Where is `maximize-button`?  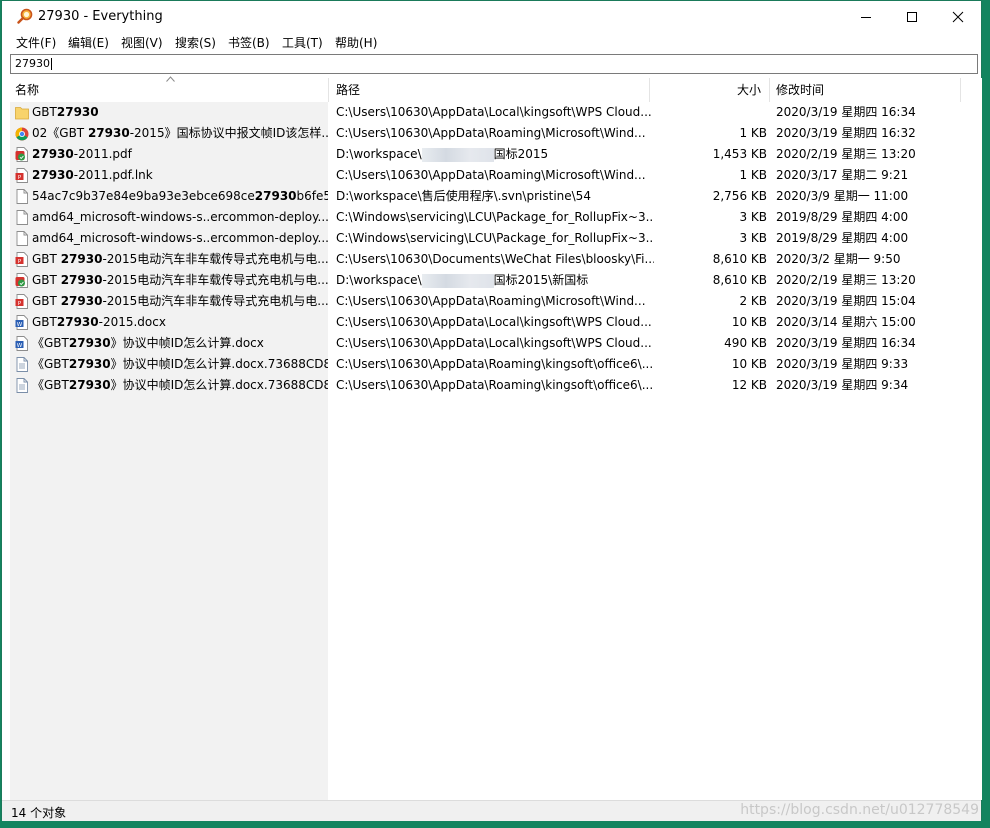
maximize-button is located at coordinates (912, 16).